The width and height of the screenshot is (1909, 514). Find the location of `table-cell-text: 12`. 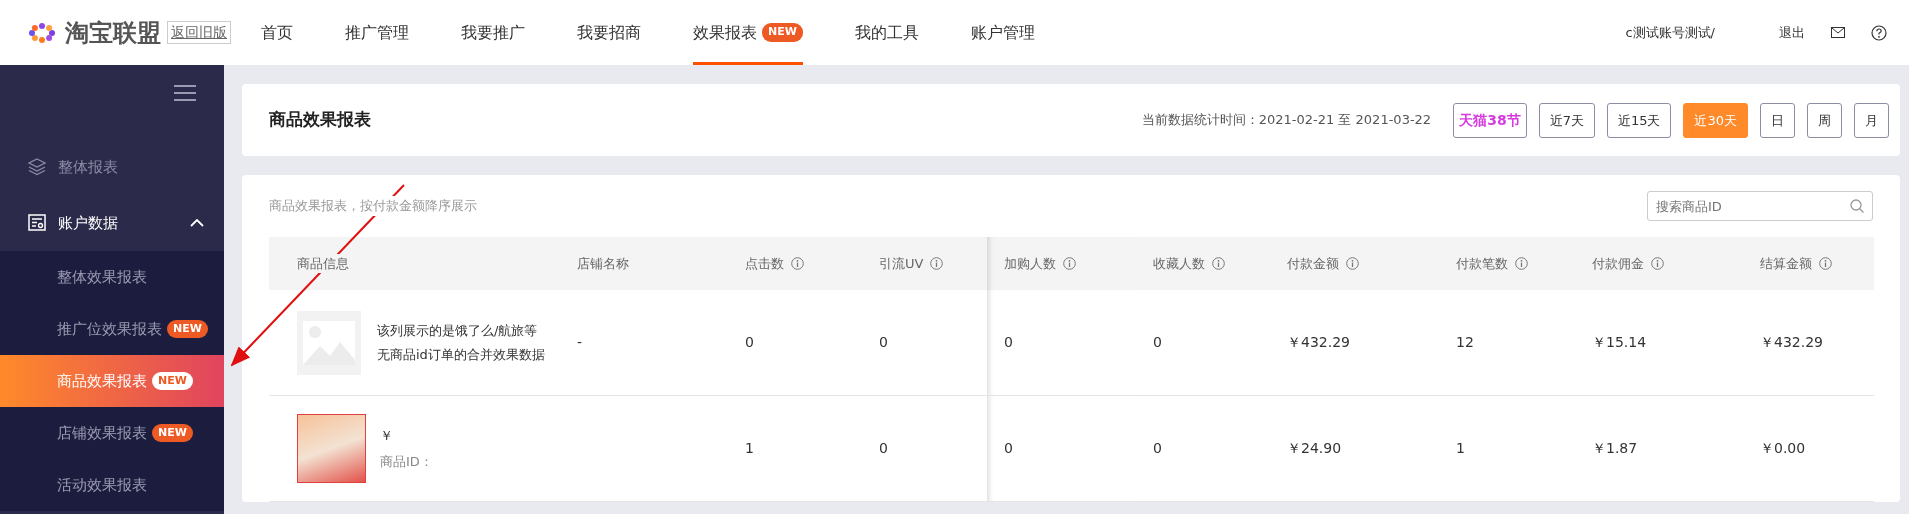

table-cell-text: 12 is located at coordinates (1465, 342).